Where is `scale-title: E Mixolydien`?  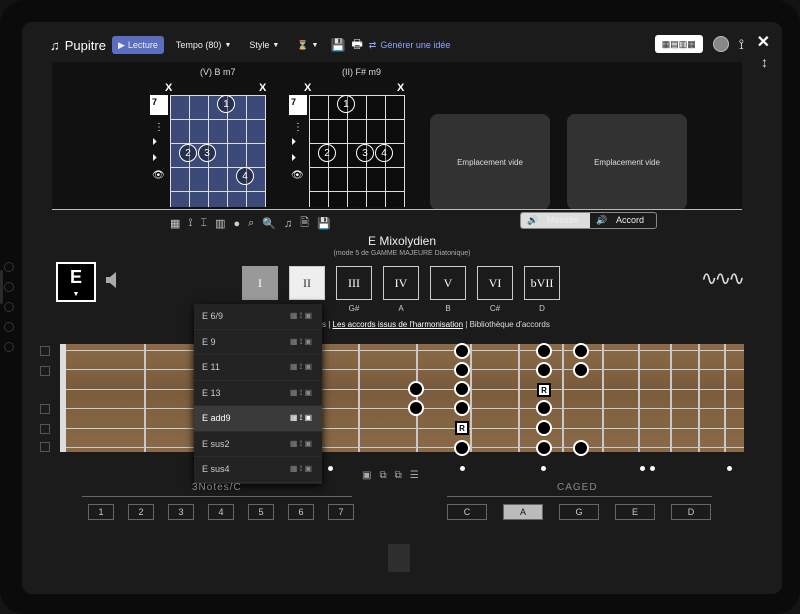 scale-title: E Mixolydien is located at coordinates (402, 241).